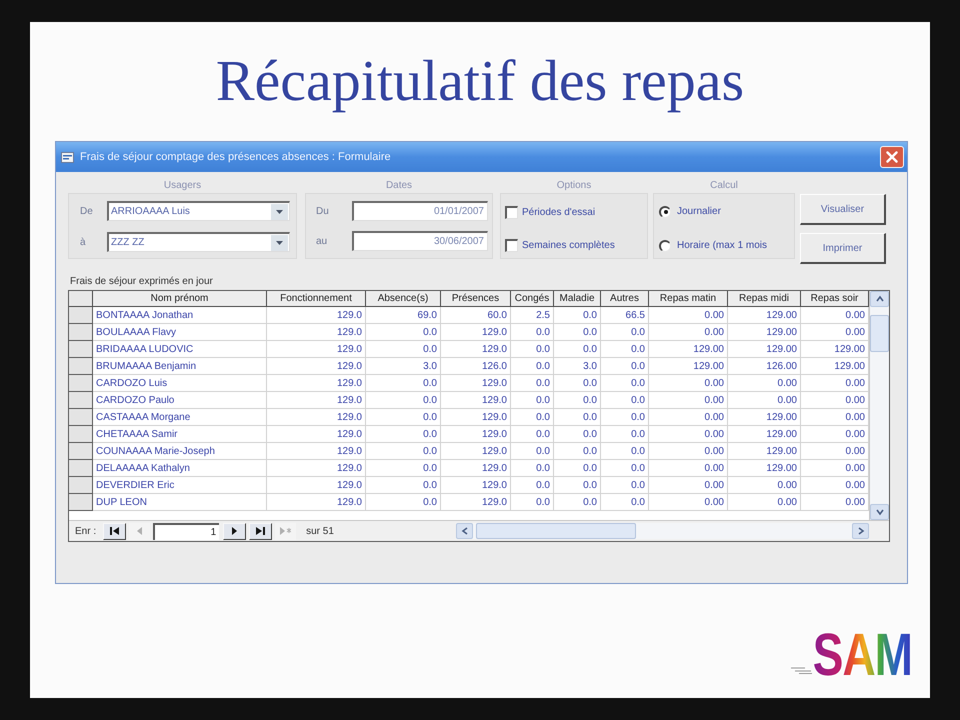  I want to click on date-field: 01/01/2007, so click(420, 211).